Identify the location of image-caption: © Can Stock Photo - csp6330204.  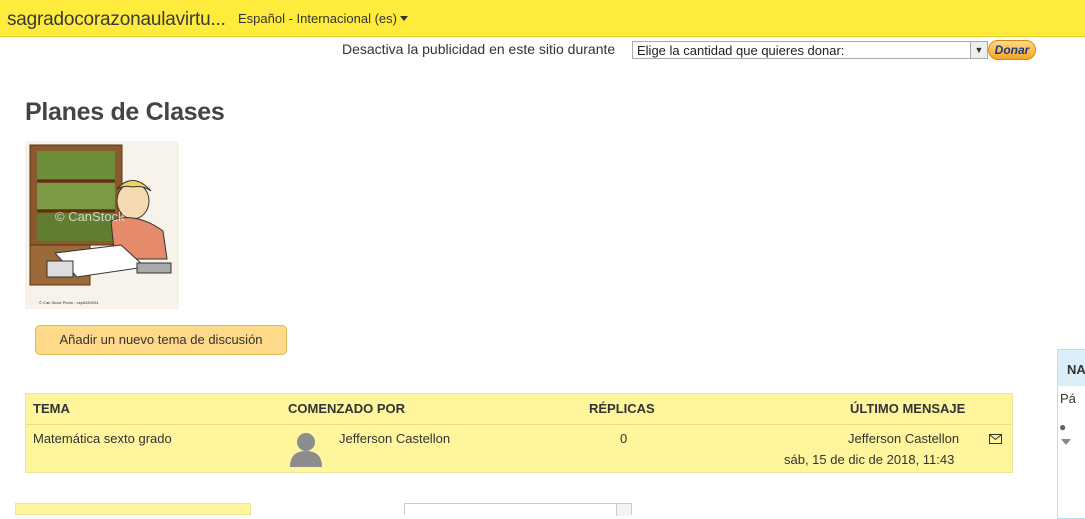
(69, 302).